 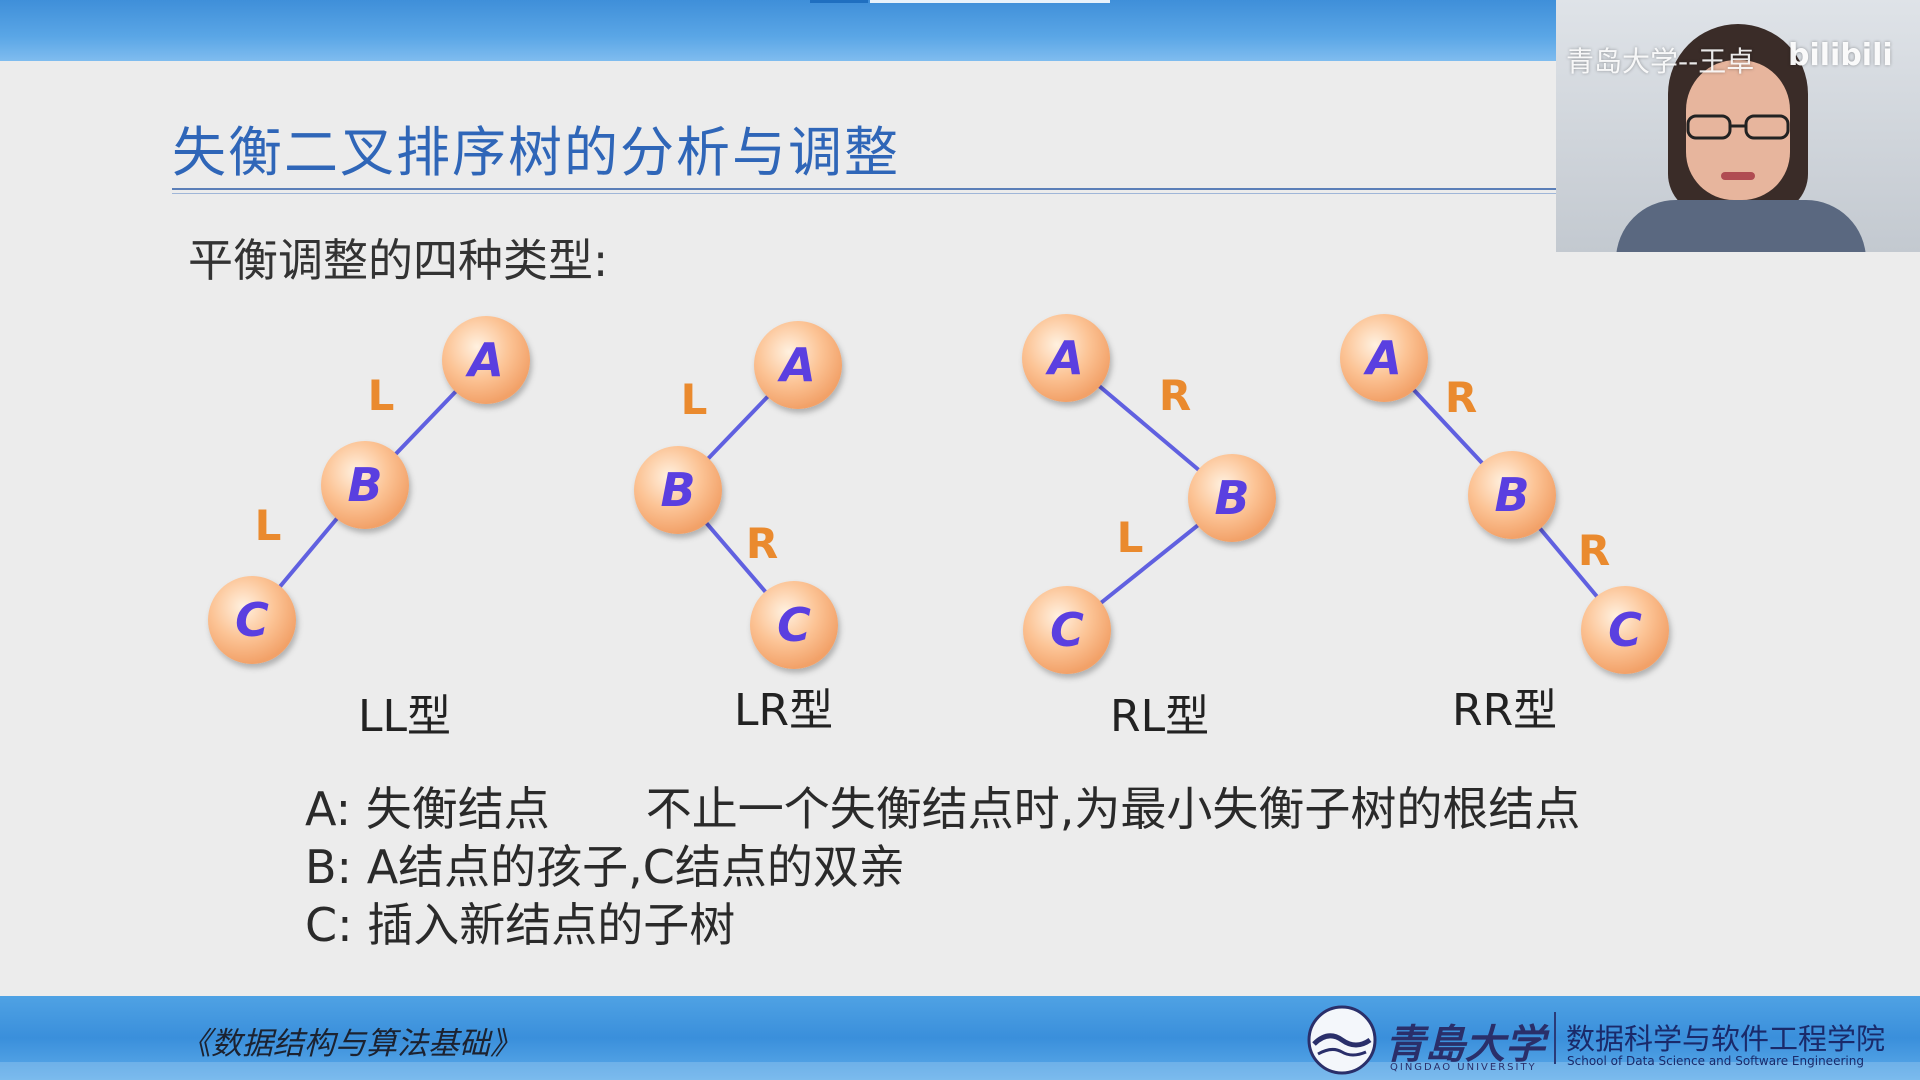 I want to click on definition-text: 失衡结点, so click(x=457, y=809).